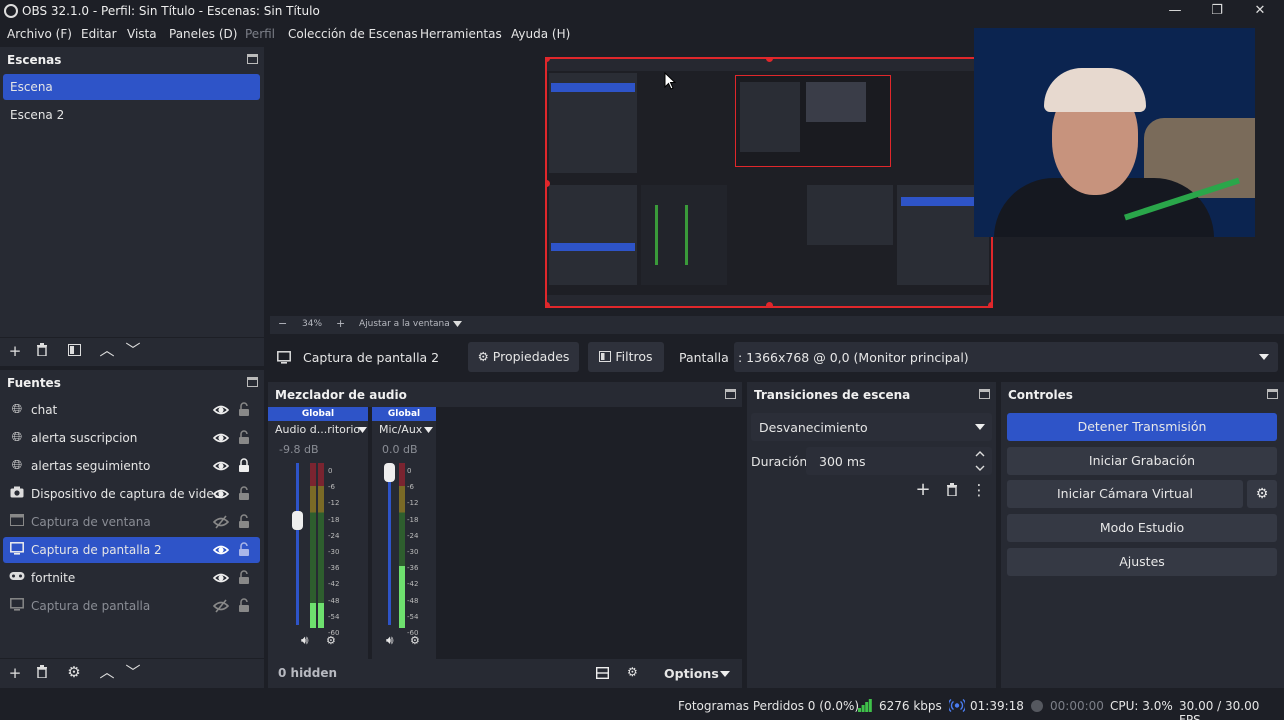 The width and height of the screenshot is (1284, 720). What do you see at coordinates (131, 87) in the screenshot?
I see `scene-item-escena: Escena` at bounding box center [131, 87].